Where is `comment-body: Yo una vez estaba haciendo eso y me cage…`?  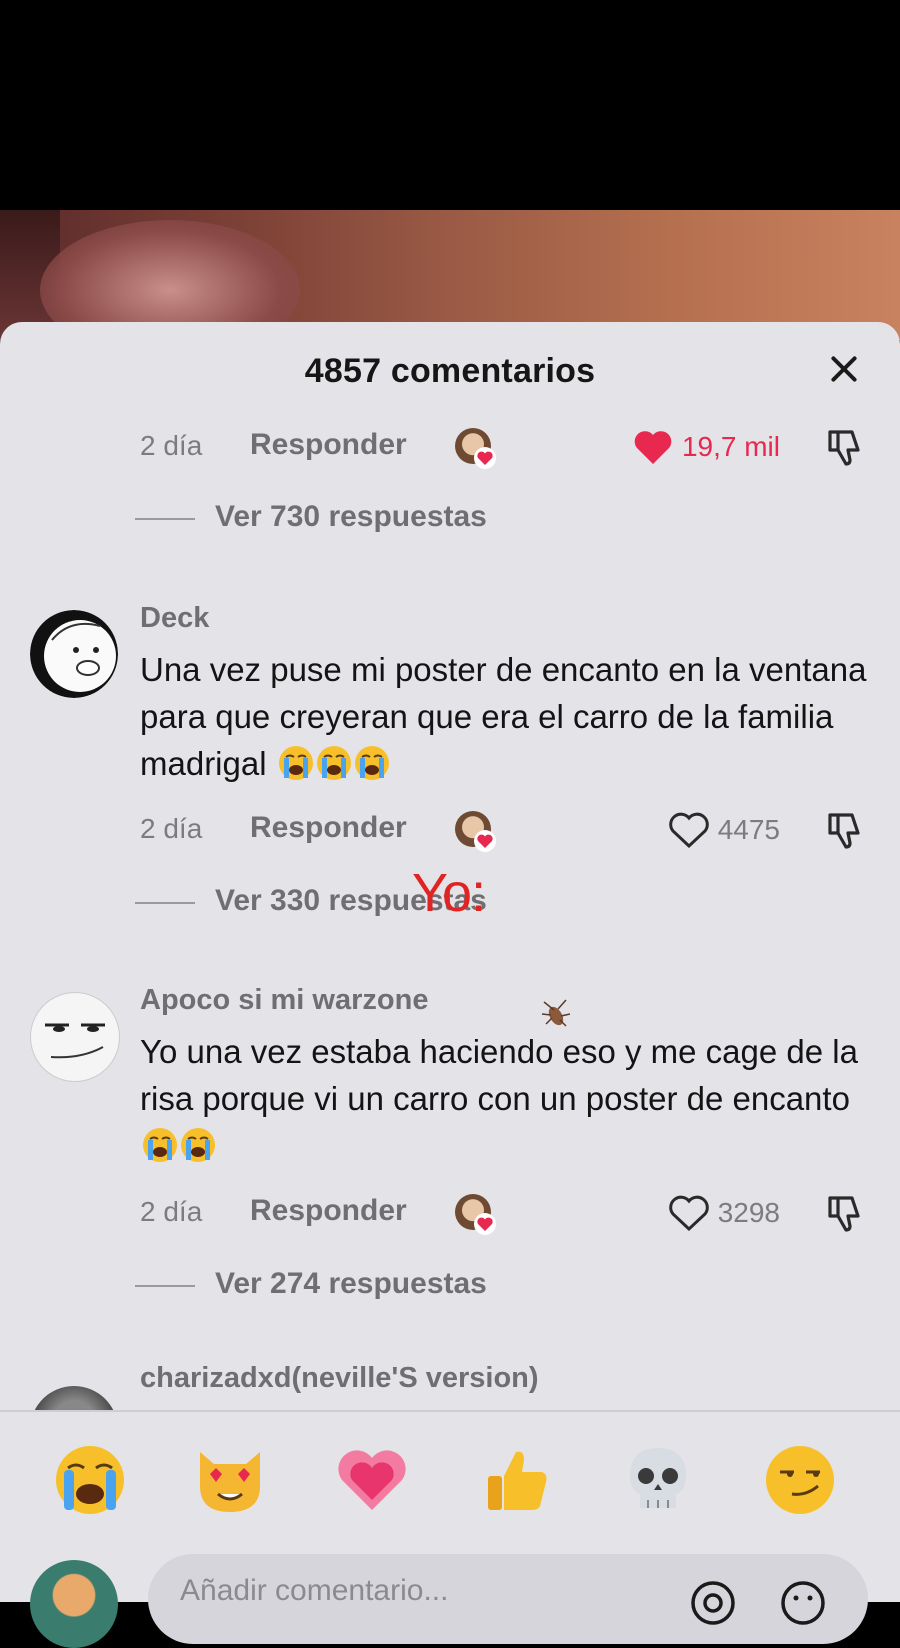 comment-body: Yo una vez estaba haciendo eso y me cage… is located at coordinates (510, 1098).